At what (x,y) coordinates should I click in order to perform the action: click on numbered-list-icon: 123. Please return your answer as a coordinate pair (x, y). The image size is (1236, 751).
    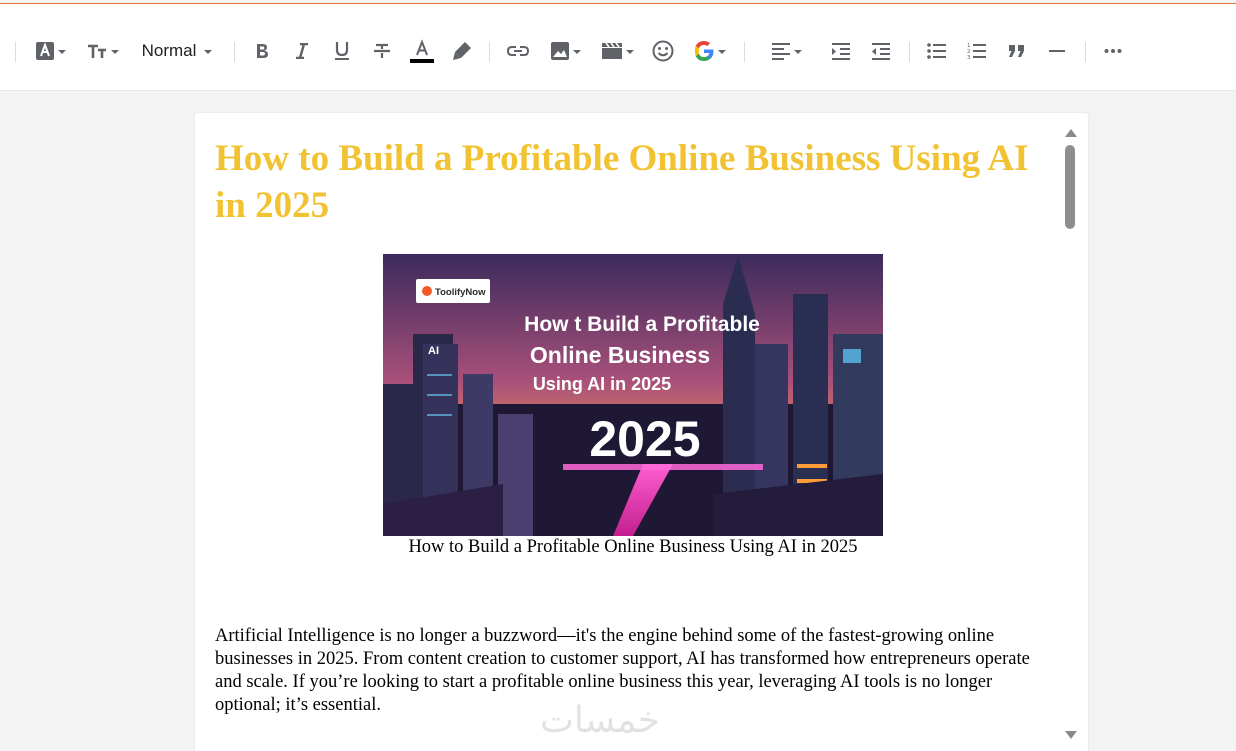
    Looking at the image, I should click on (976, 51).